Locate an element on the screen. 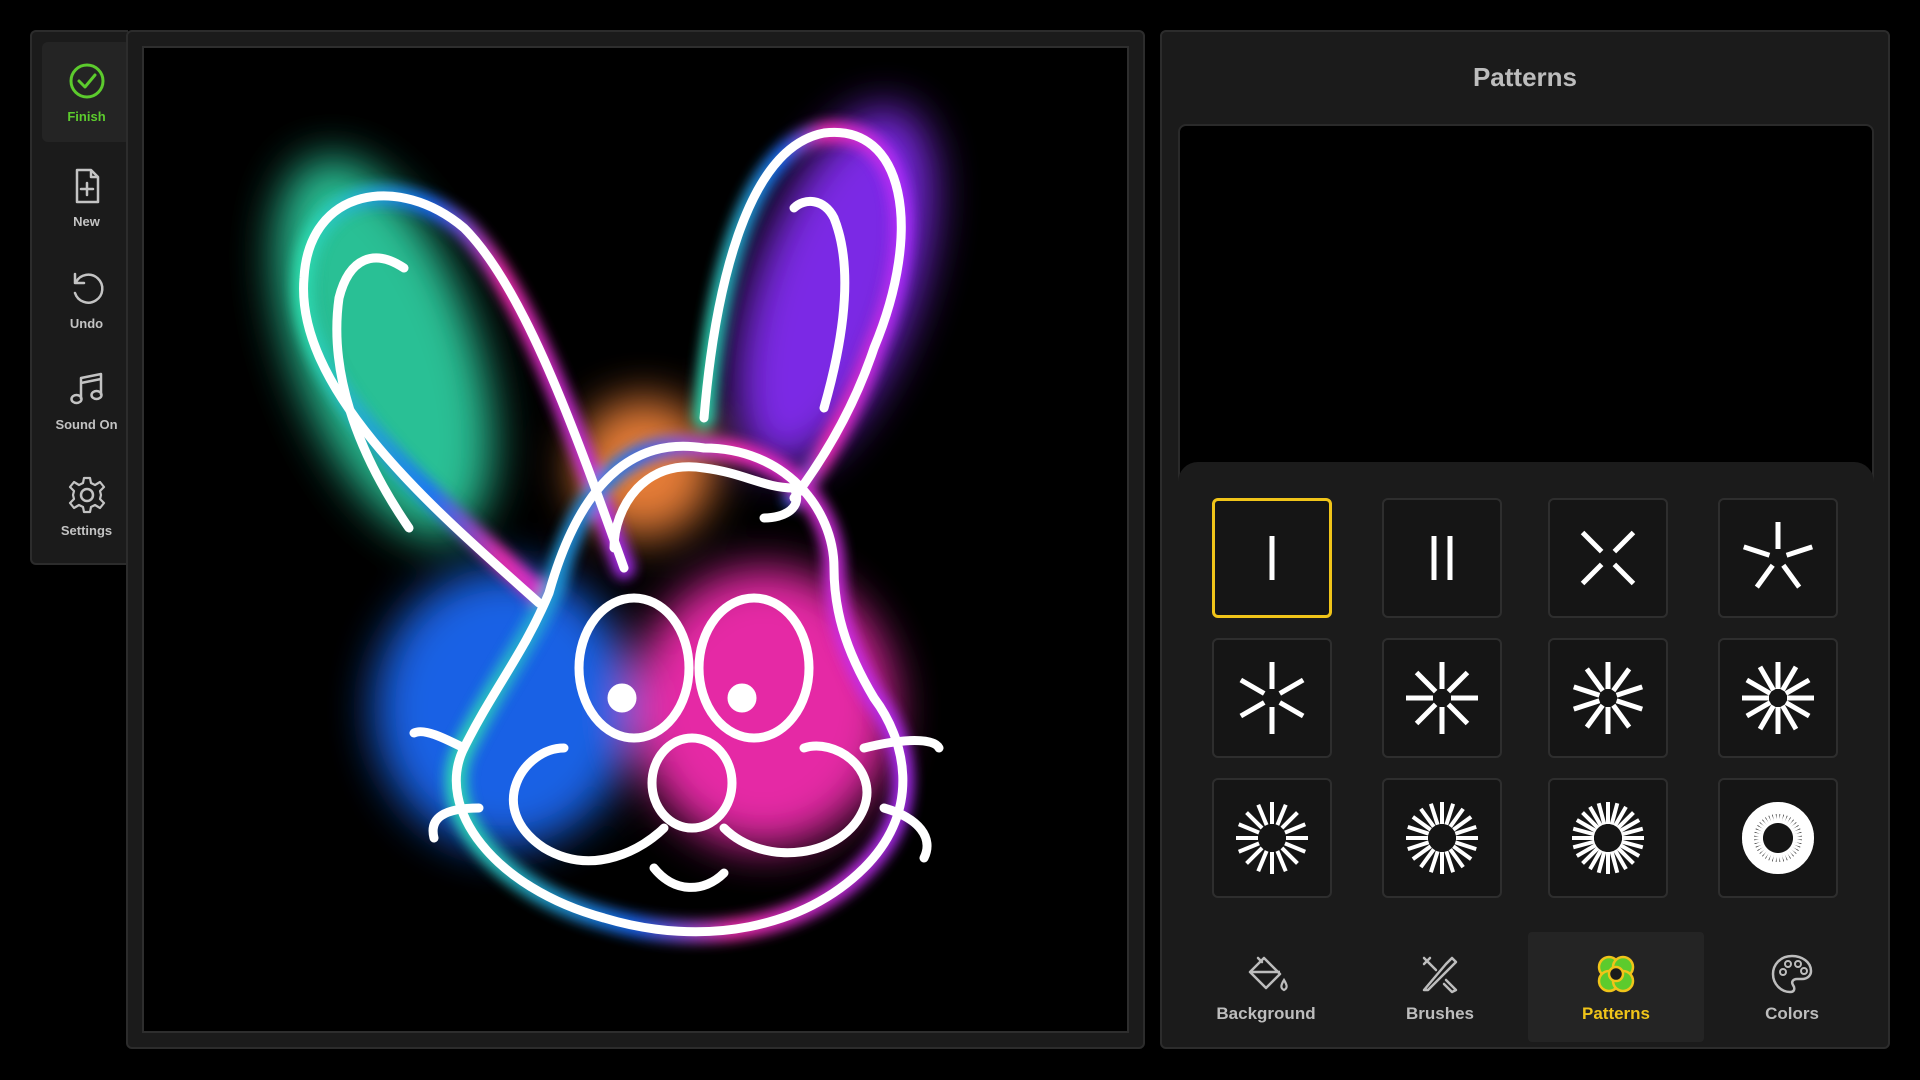 This screenshot has width=1920, height=1080. undo-button: Undo is located at coordinates (86, 299).